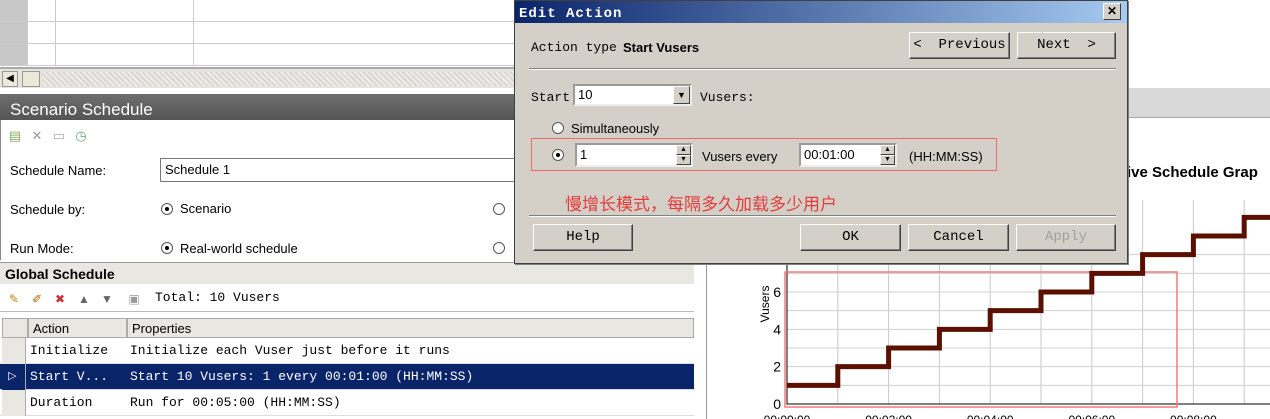  Describe the element at coordinates (777, 292) in the screenshot. I see `y-tick-label: 6` at that location.